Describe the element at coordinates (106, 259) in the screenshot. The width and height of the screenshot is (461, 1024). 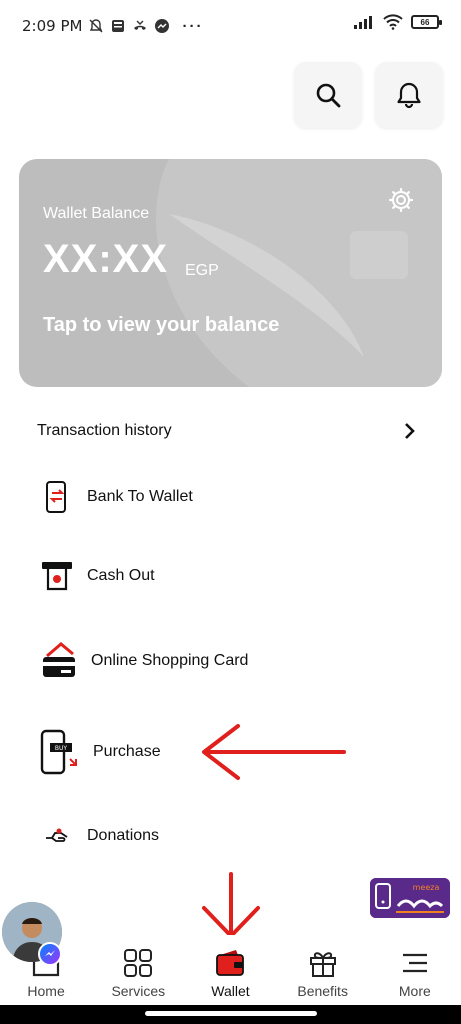
I see `wallet-balance-amount: XX:XX` at that location.